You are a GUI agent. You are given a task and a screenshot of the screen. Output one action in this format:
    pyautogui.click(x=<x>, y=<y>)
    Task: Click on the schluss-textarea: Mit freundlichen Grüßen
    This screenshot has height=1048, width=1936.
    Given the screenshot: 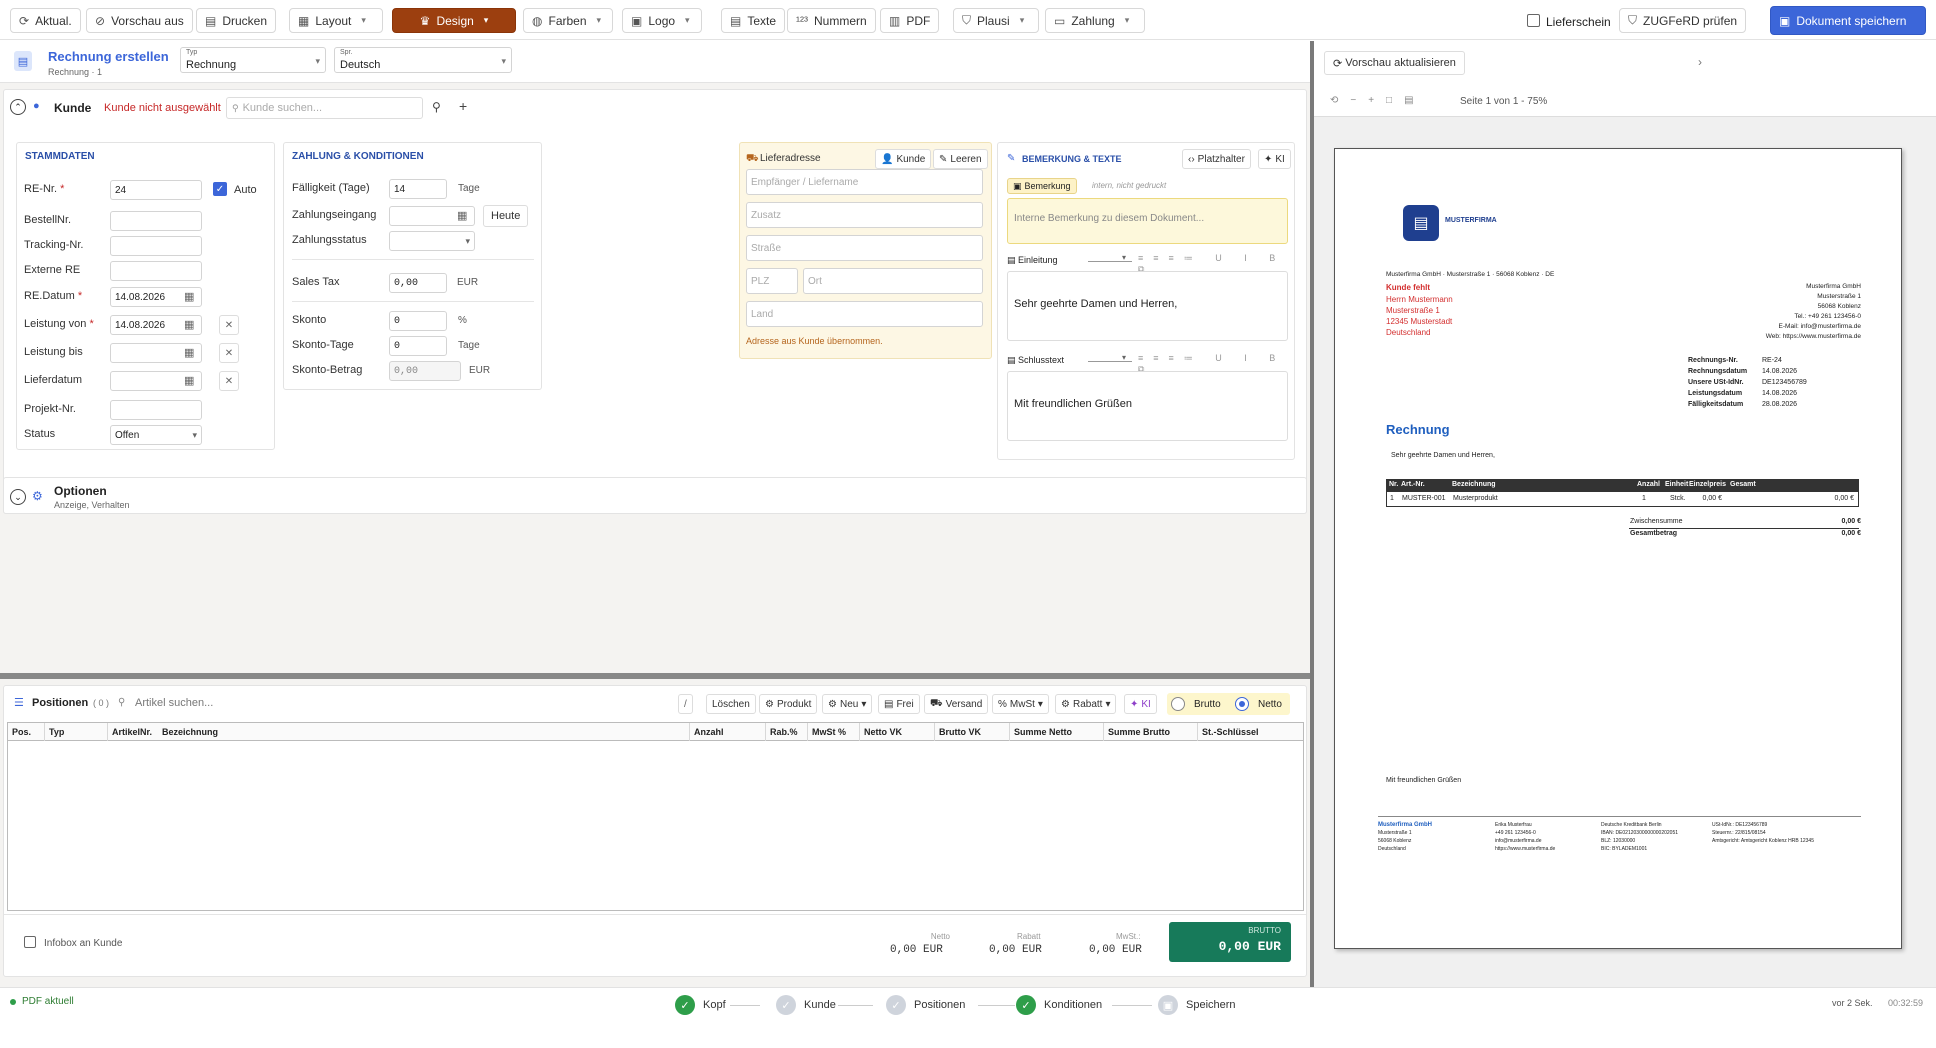 What is the action you would take?
    pyautogui.click(x=1147, y=406)
    